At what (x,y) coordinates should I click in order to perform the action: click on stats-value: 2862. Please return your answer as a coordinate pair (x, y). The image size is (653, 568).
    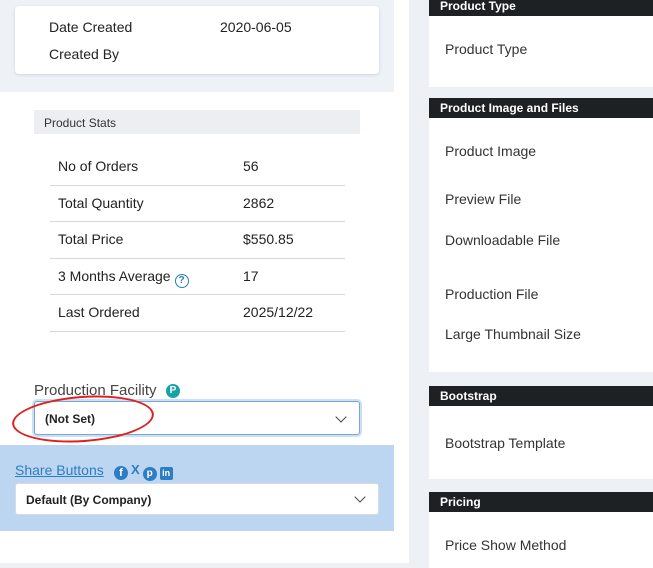
    Looking at the image, I should click on (259, 202).